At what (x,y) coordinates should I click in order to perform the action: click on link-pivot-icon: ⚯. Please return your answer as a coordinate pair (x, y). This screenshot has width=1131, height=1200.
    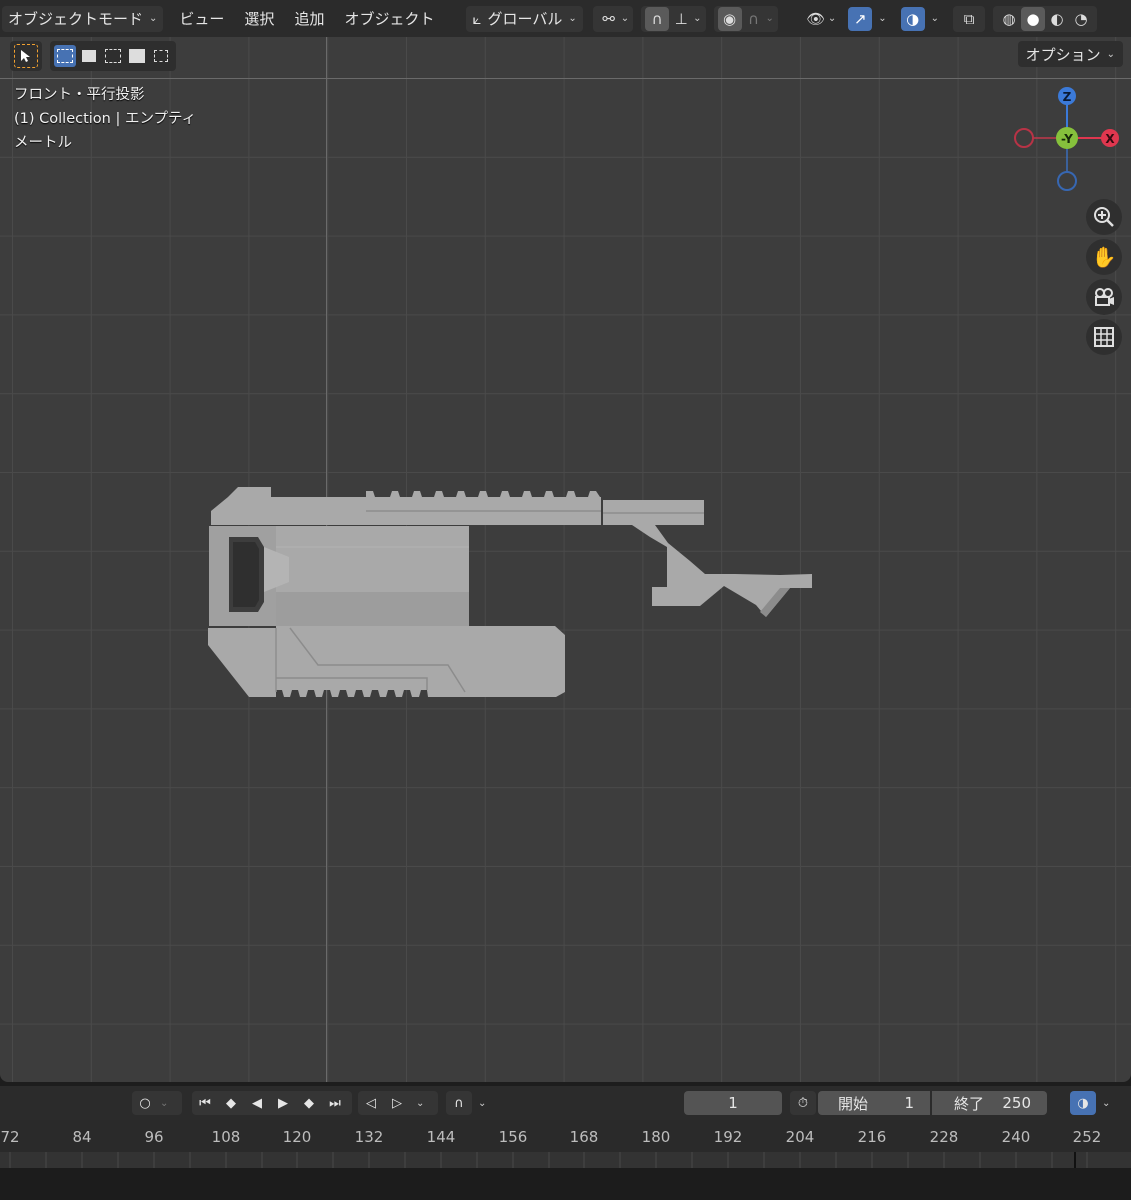
    Looking at the image, I should click on (608, 18).